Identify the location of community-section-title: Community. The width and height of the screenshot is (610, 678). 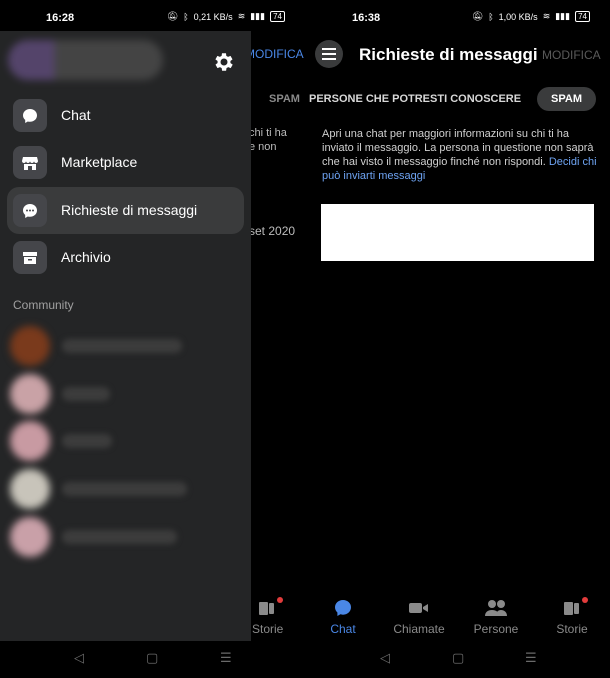
(43, 305).